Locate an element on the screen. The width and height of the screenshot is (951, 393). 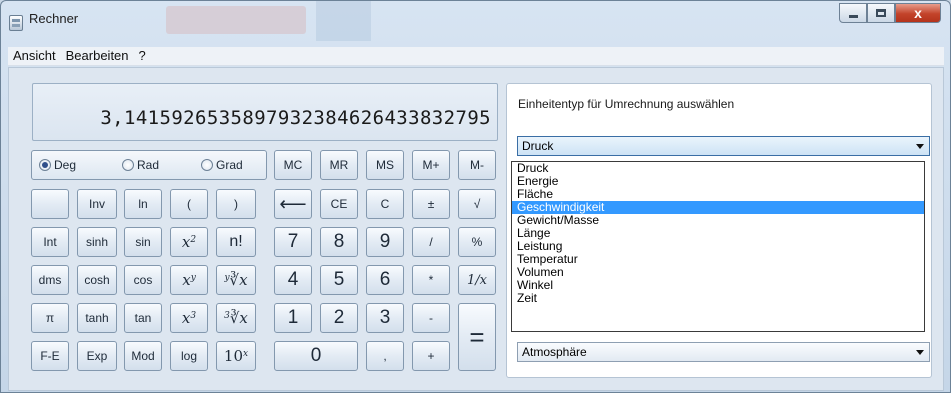
angle-mode-group: Deg Rad Grad is located at coordinates (149, 165).